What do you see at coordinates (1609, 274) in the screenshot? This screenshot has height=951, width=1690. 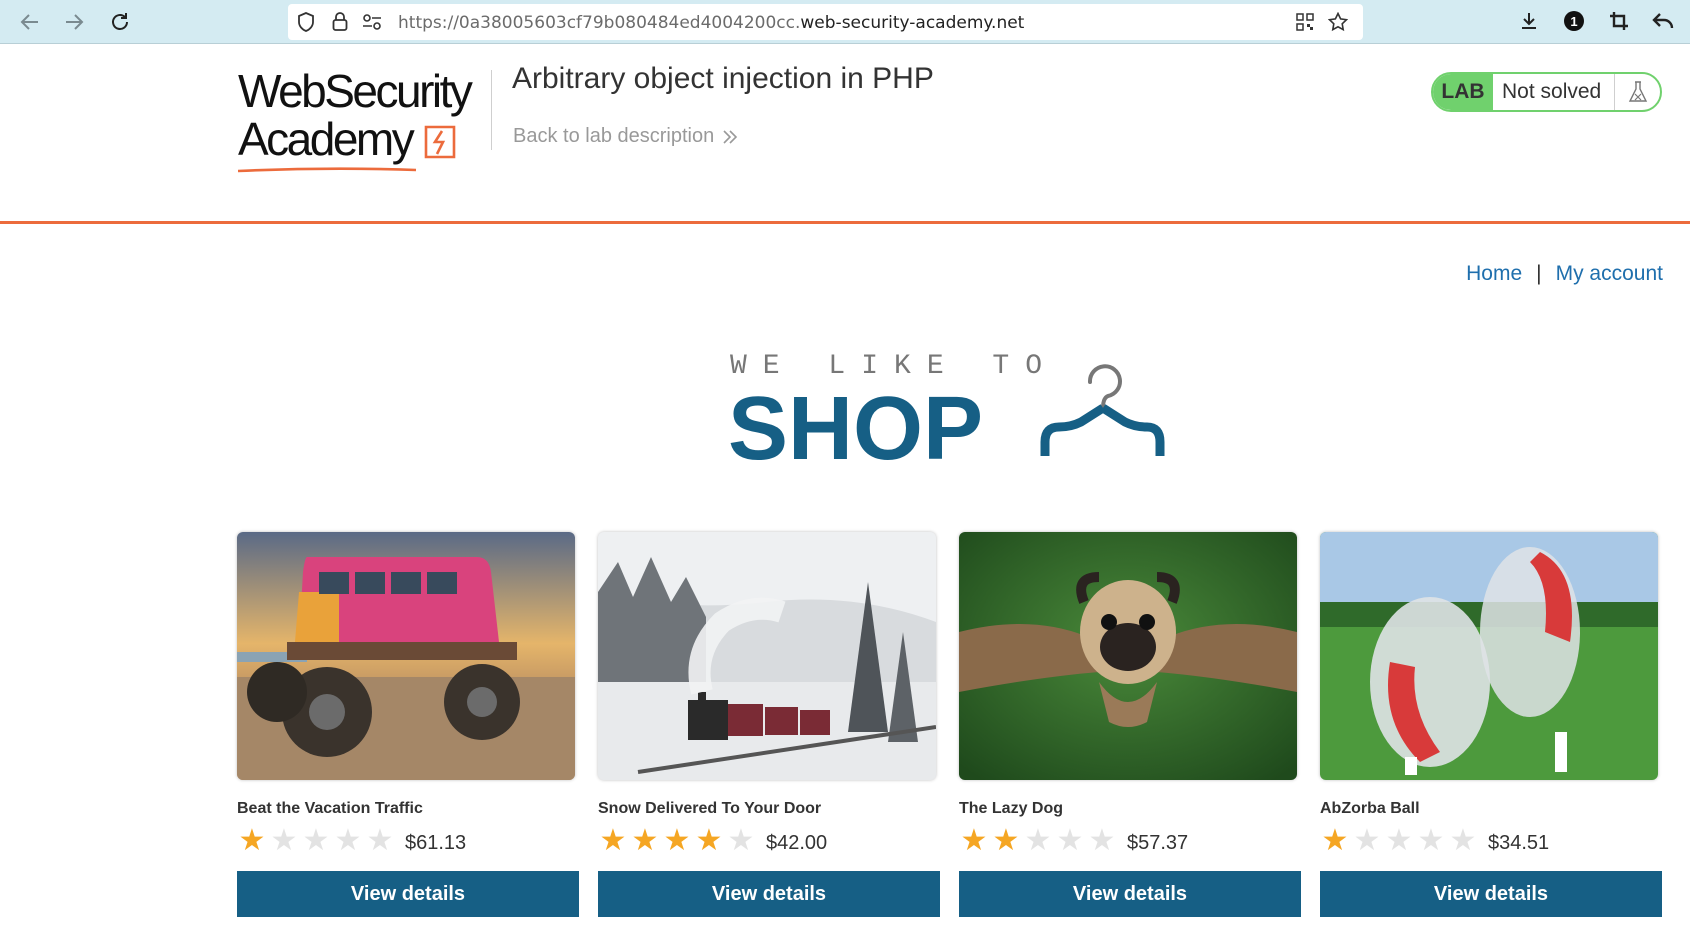 I see `my-account-link: My account` at bounding box center [1609, 274].